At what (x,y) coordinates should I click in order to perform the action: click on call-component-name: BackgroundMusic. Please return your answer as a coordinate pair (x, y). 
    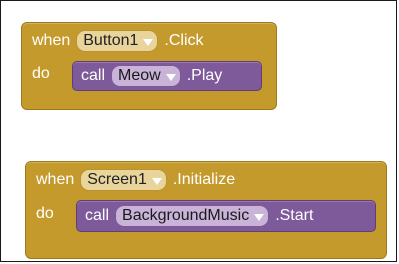
    Looking at the image, I should click on (186, 215).